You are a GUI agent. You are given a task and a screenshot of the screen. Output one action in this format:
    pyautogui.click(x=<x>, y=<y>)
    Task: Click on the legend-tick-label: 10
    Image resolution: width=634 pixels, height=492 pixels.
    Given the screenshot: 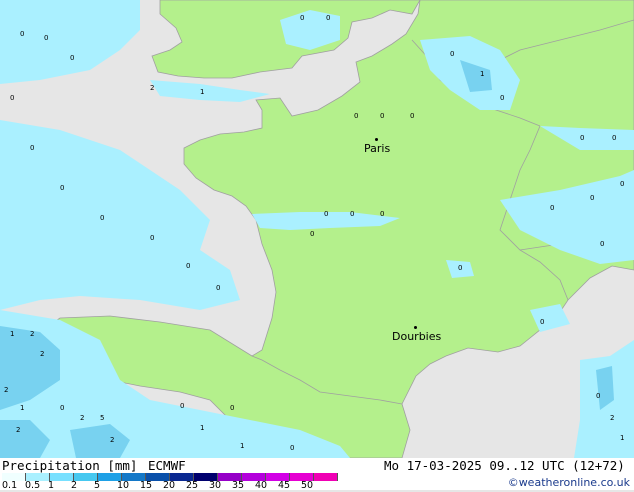 What is the action you would take?
    pyautogui.click(x=123, y=485)
    